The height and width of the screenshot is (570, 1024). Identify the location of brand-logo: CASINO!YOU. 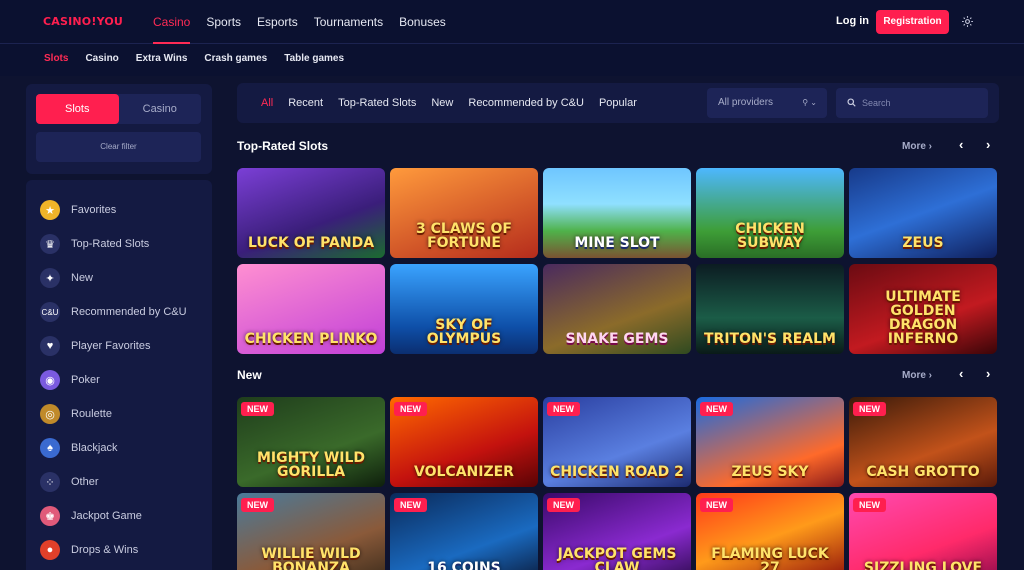
(83, 21).